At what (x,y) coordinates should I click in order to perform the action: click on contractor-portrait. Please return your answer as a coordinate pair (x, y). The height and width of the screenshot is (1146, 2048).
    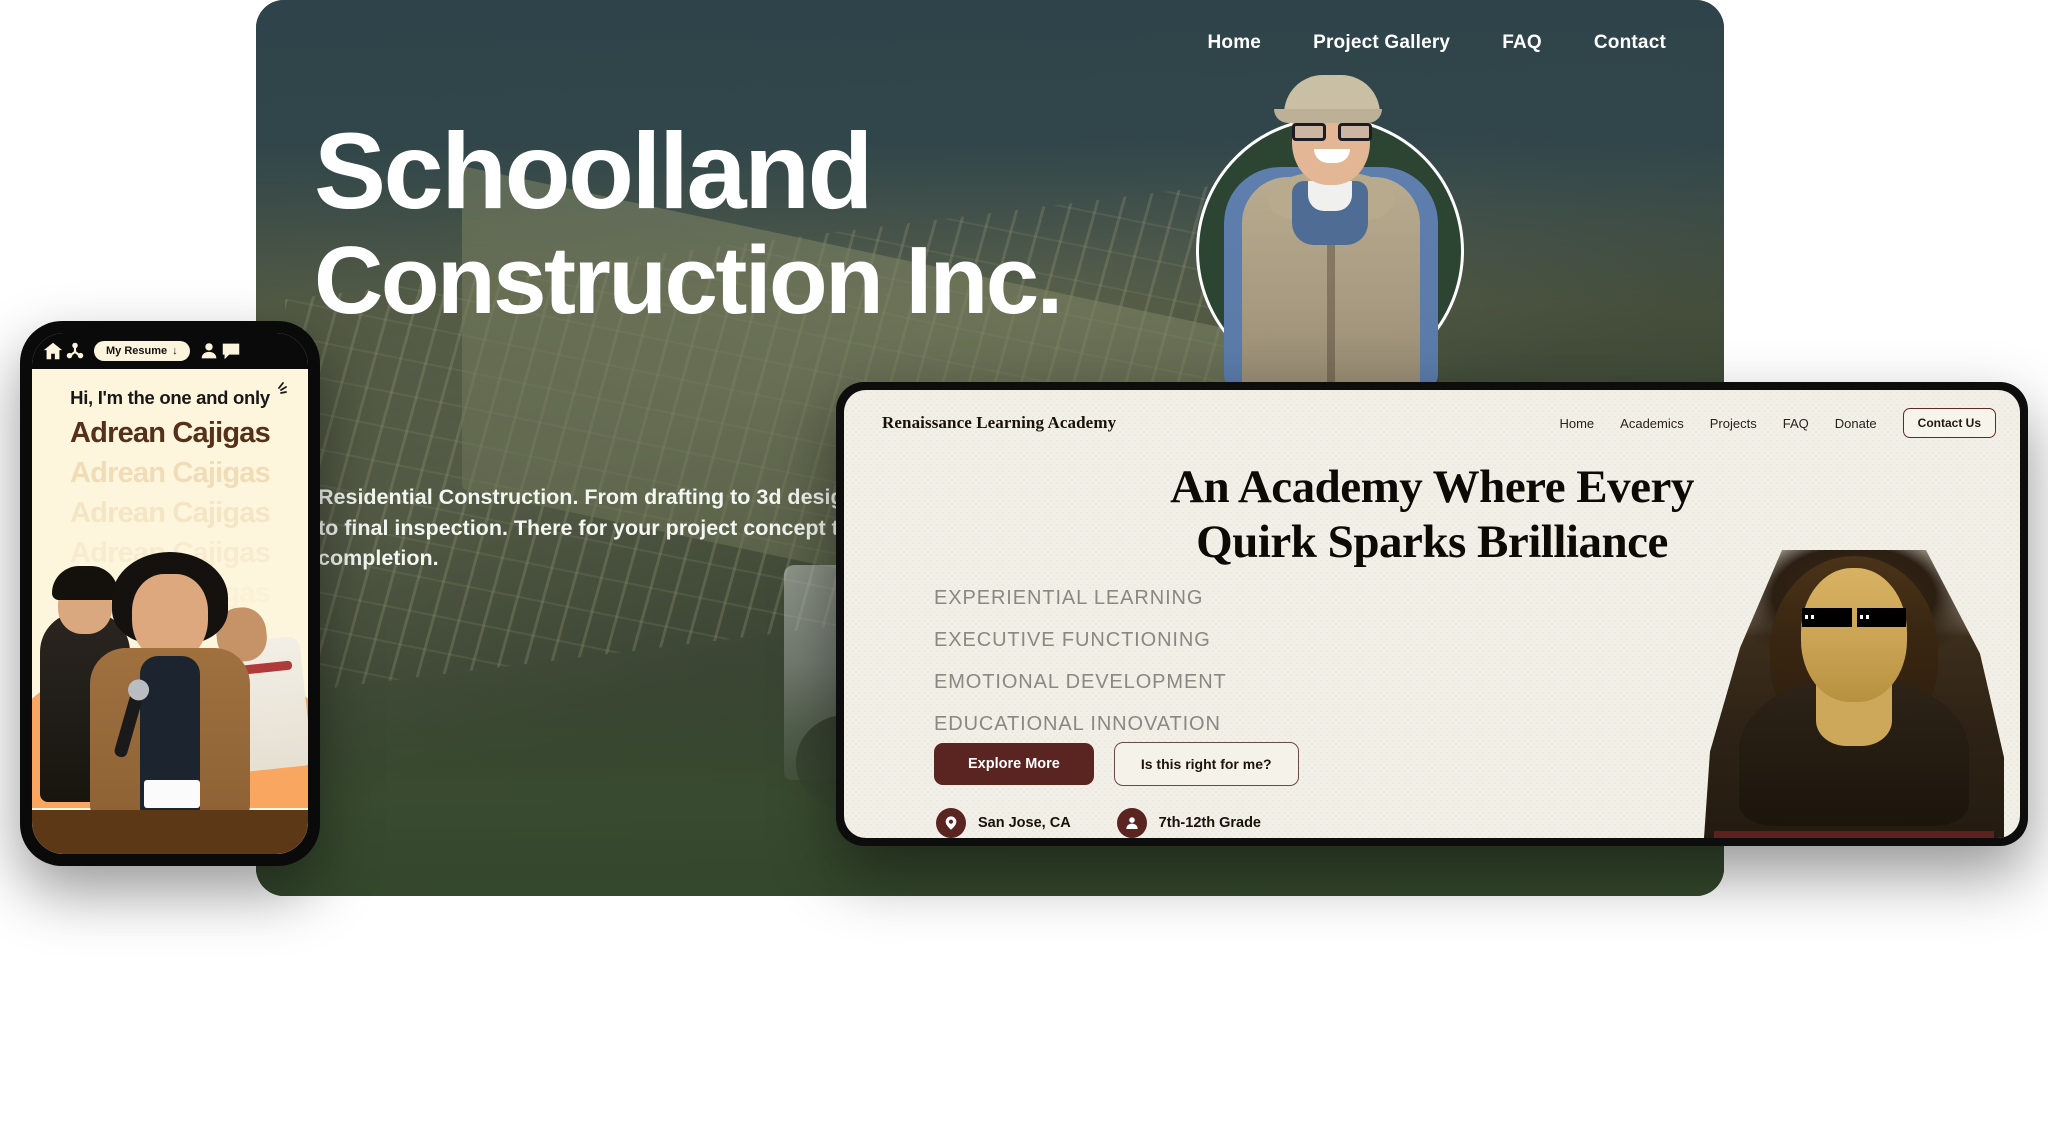
    Looking at the image, I should click on (1331, 218).